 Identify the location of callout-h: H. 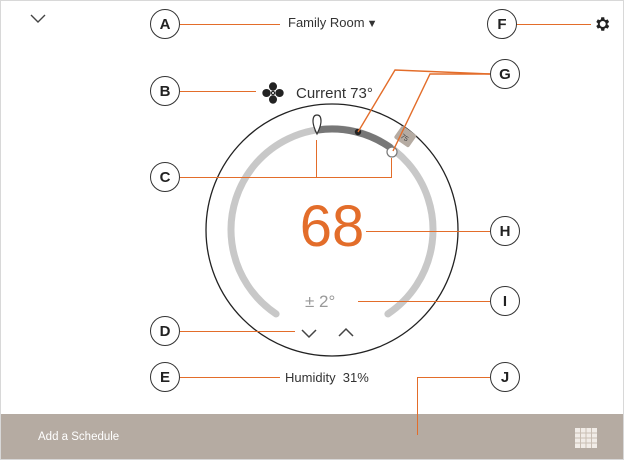
(505, 231).